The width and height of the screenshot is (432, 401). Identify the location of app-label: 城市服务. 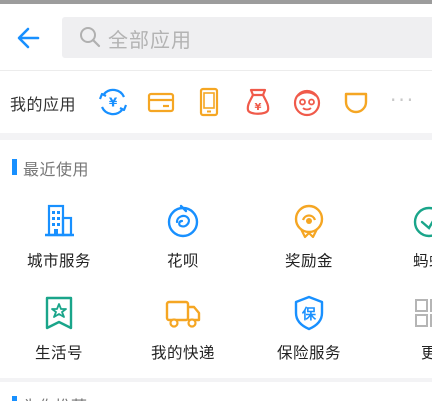
(58, 261).